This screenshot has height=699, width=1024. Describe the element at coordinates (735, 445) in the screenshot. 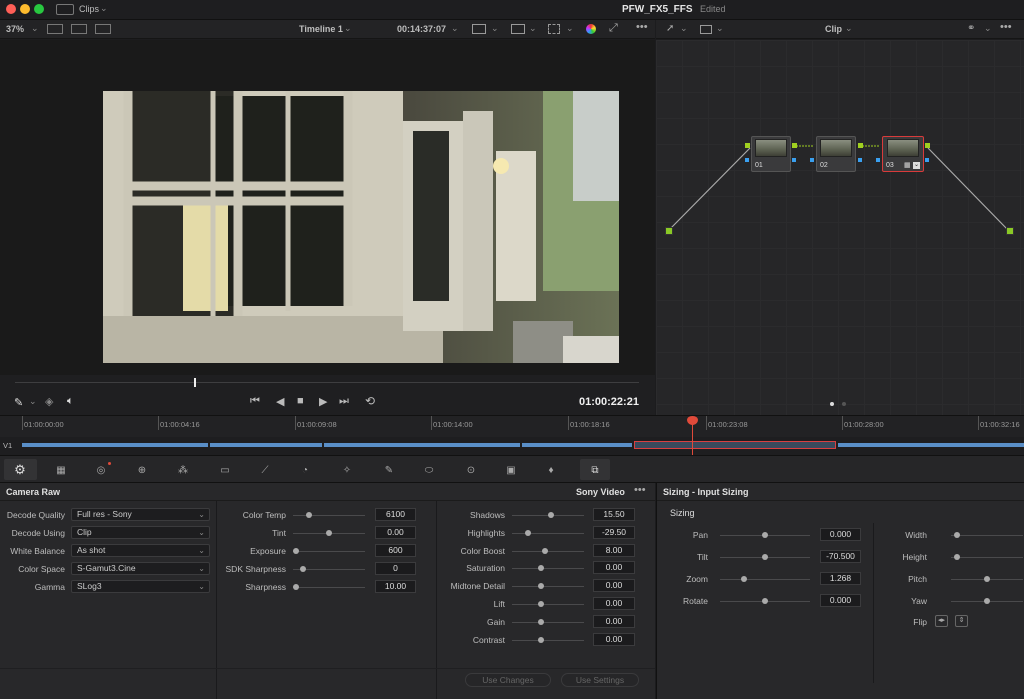

I see `clip-selected` at that location.